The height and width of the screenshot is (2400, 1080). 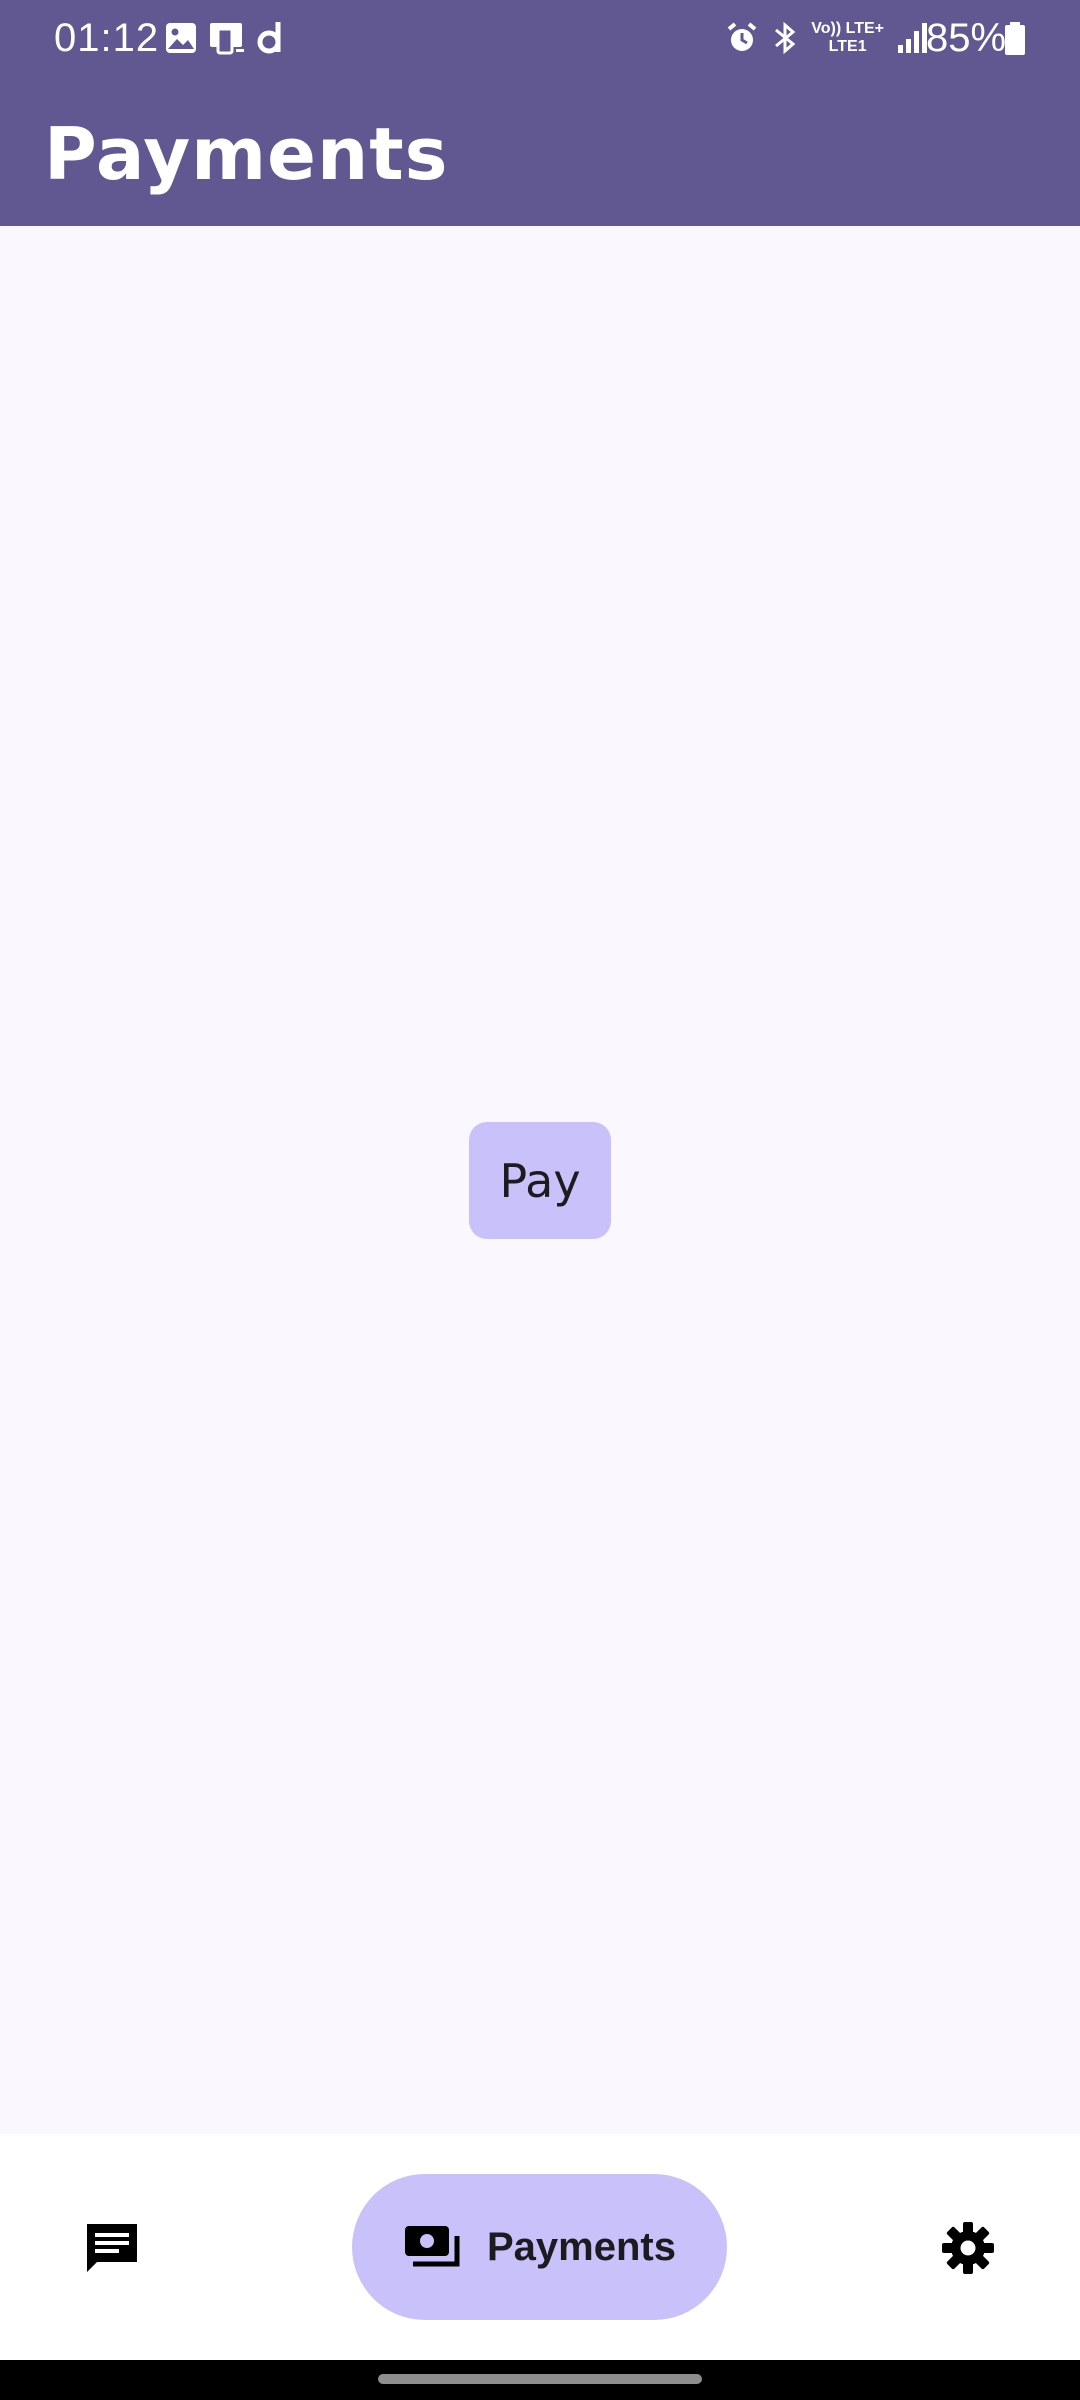 I want to click on status-right-icons: Vo)) LTE+ LTE1, so click(x=827, y=38).